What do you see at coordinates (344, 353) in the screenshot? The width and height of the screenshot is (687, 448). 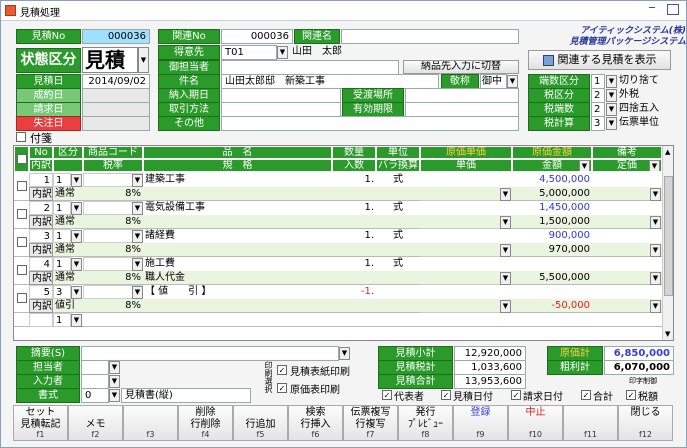 I see `summary-dropdown-icon: ▼` at bounding box center [344, 353].